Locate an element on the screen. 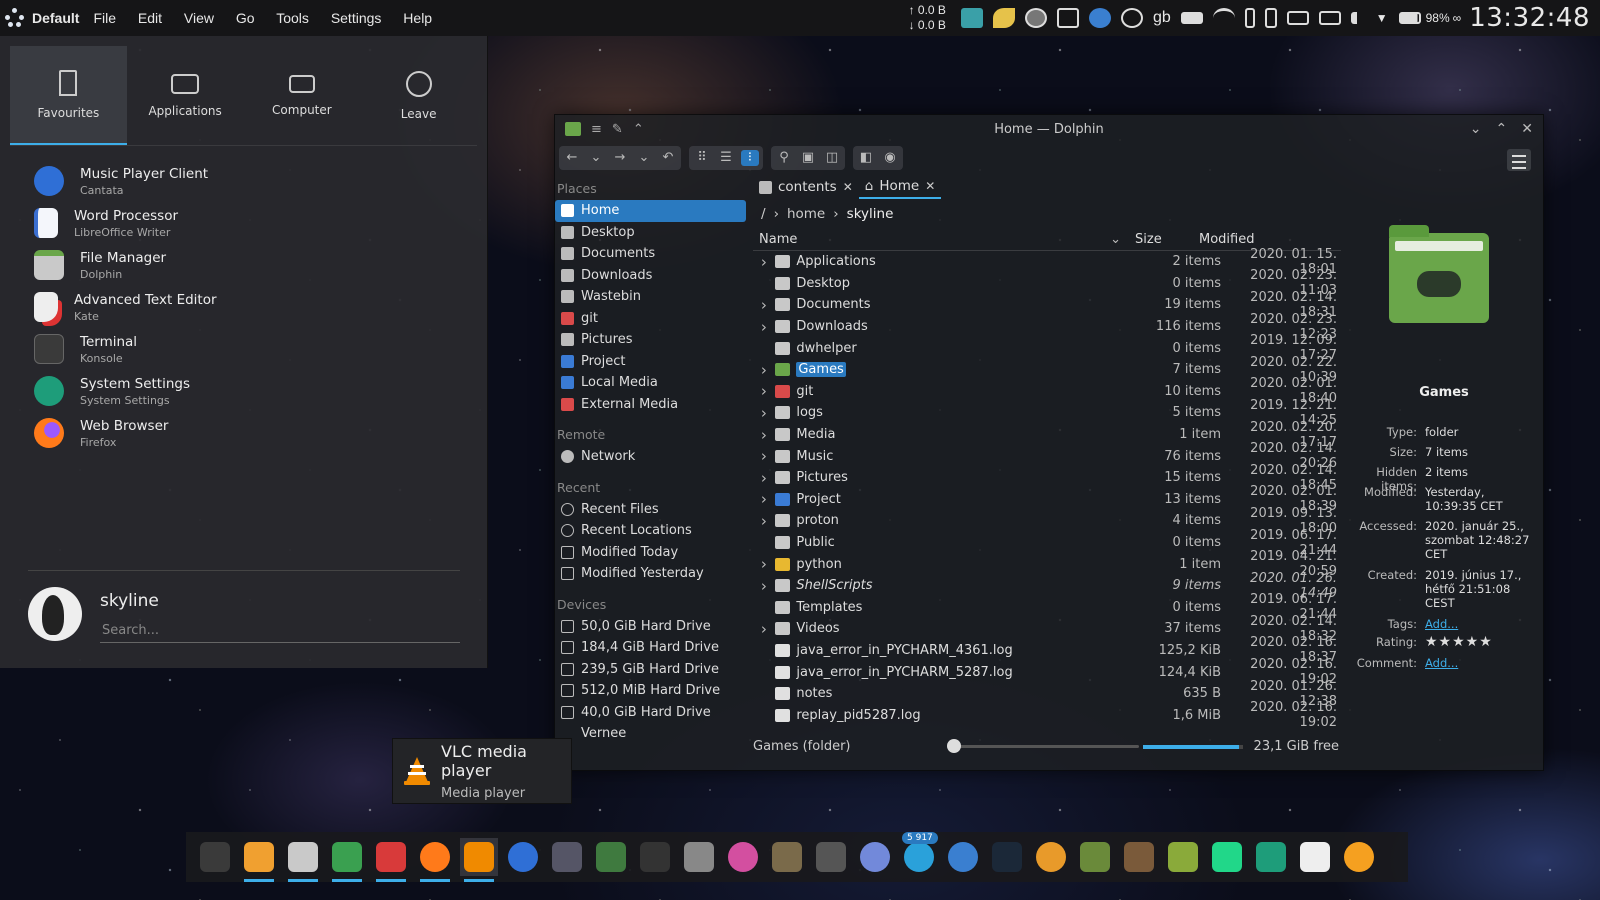 The image size is (1600, 900). taskbar-firefox is located at coordinates (435, 860).